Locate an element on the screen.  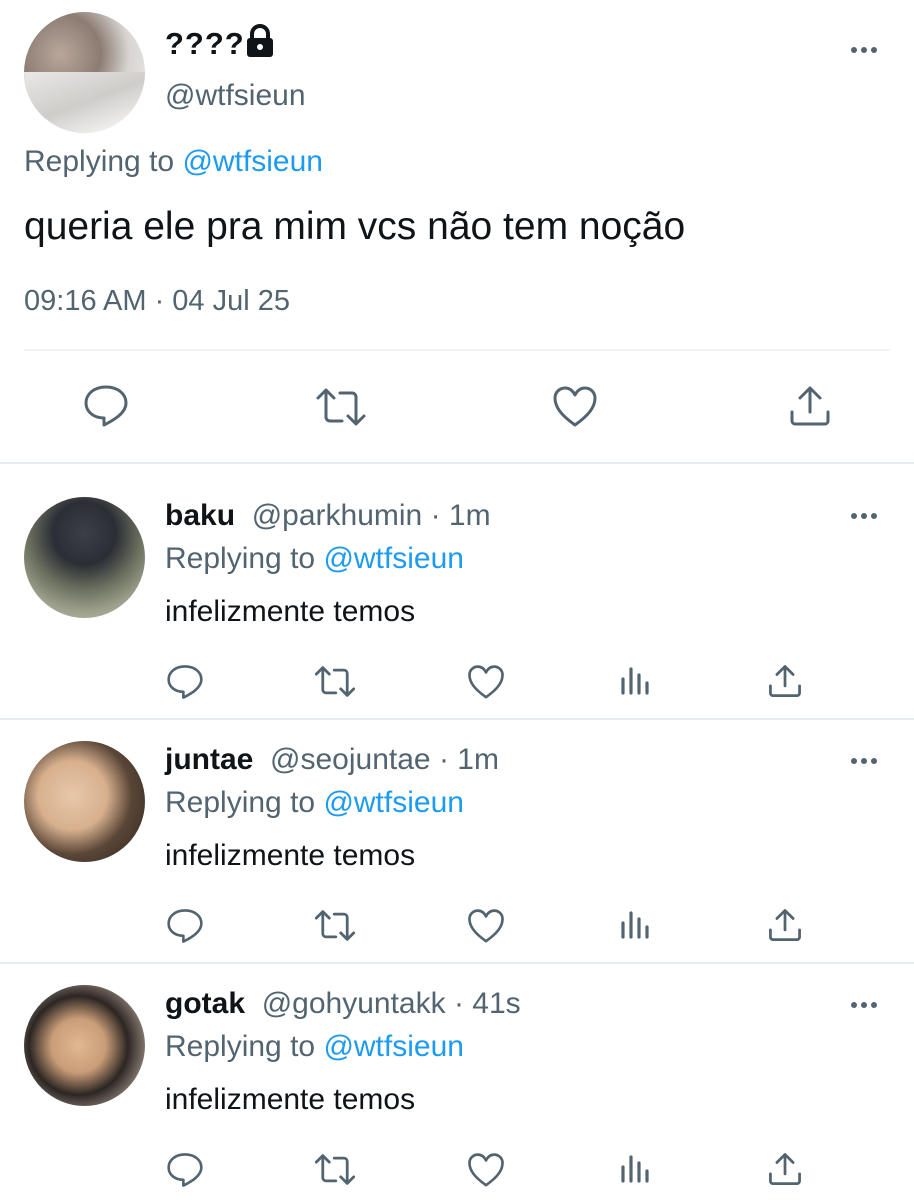
display-name: gotak is located at coordinates (205, 1003).